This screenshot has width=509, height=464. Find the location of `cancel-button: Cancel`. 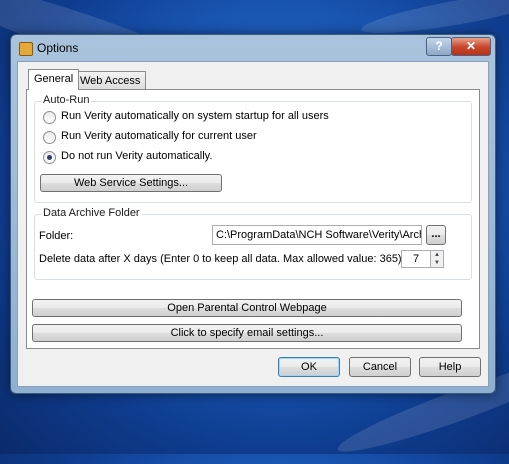

cancel-button: Cancel is located at coordinates (380, 367).